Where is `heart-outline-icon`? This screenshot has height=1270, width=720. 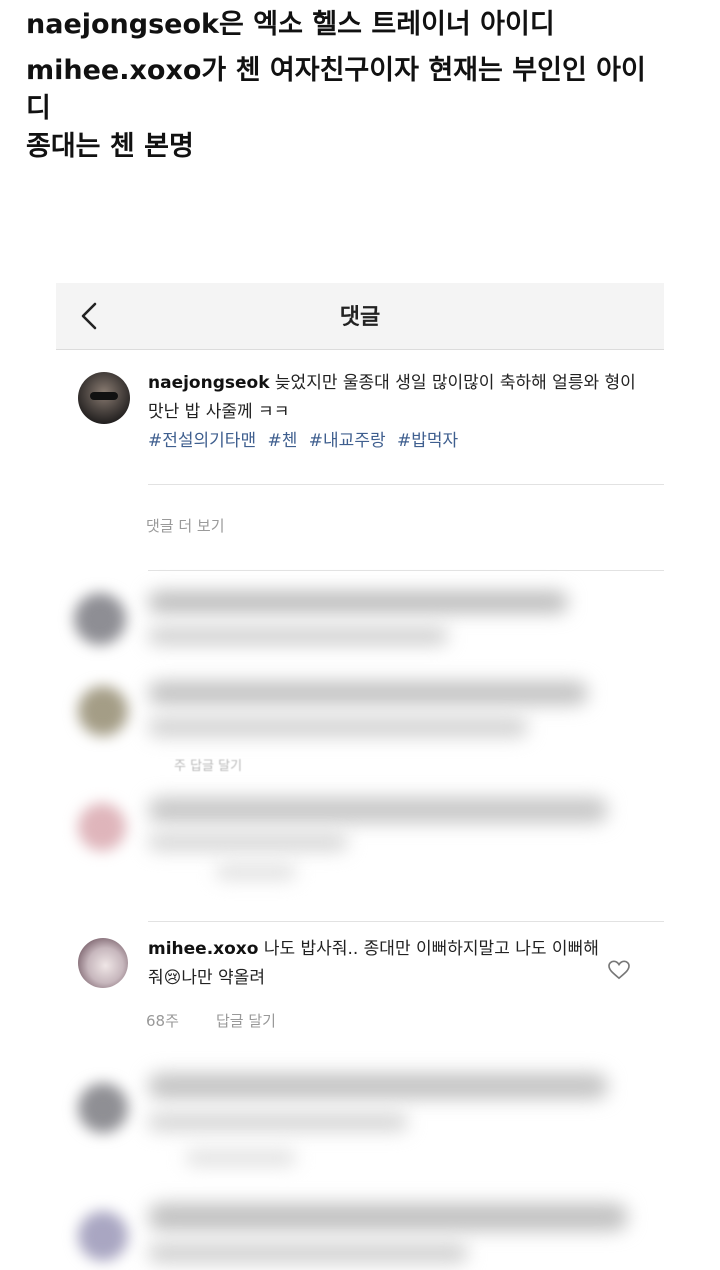
heart-outline-icon is located at coordinates (619, 970).